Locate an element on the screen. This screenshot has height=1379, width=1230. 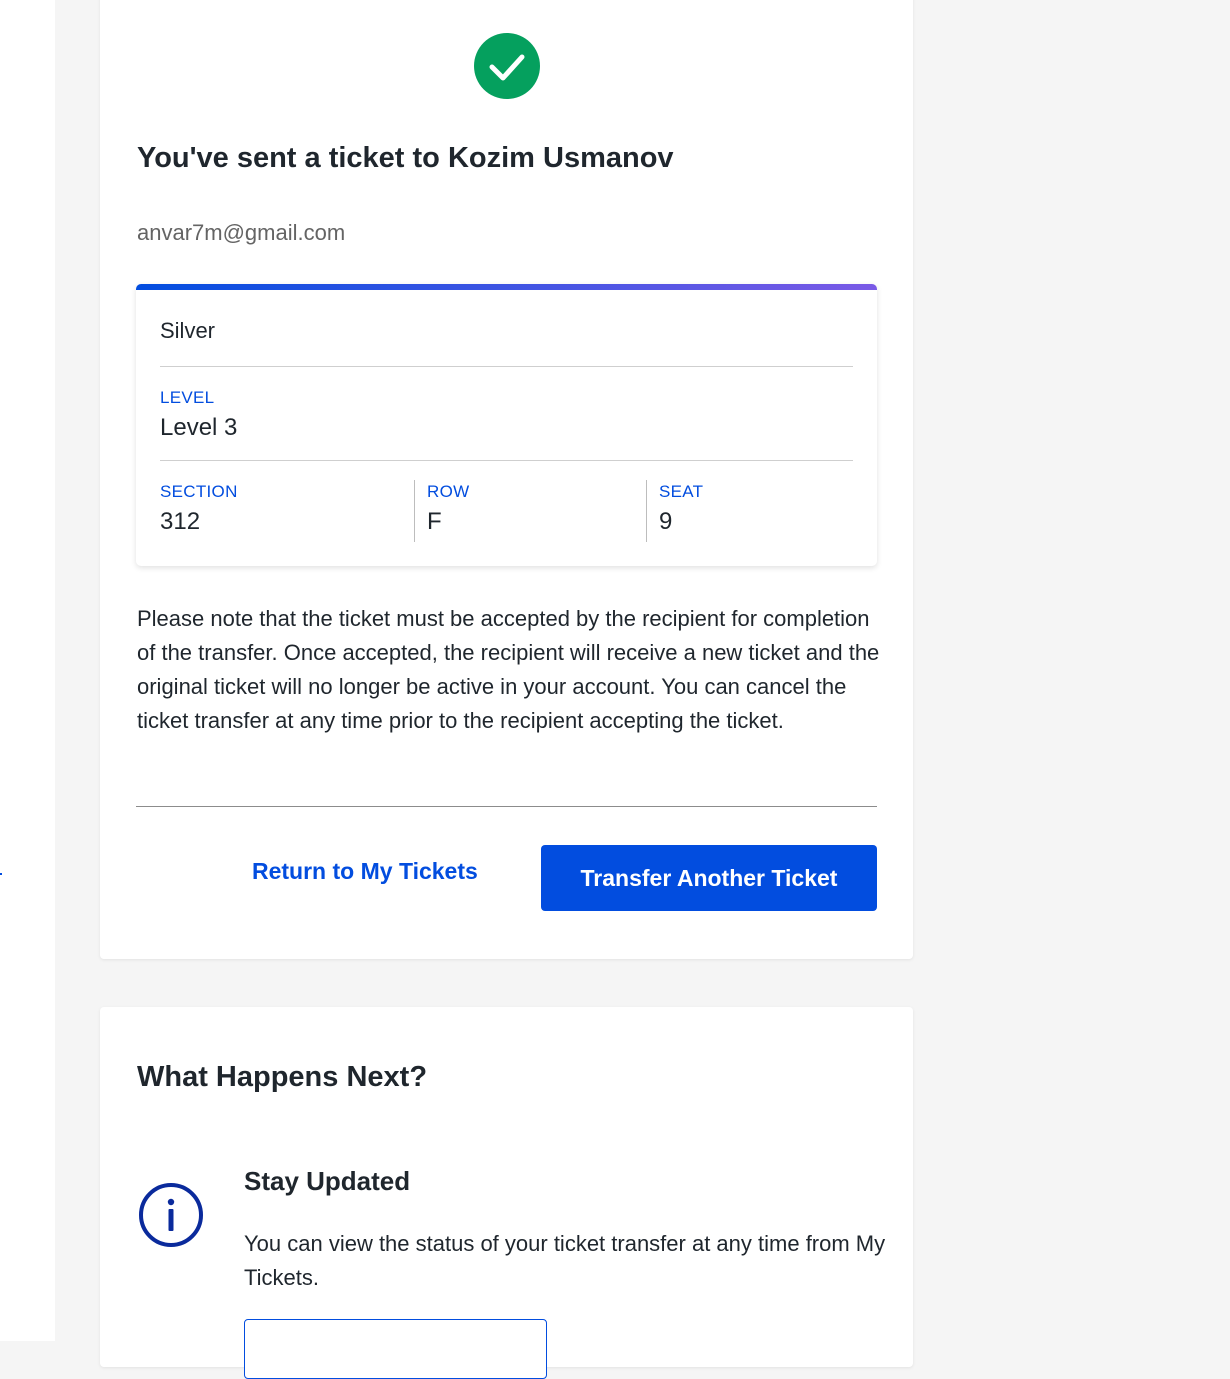
check-circle-icon is located at coordinates (507, 66).